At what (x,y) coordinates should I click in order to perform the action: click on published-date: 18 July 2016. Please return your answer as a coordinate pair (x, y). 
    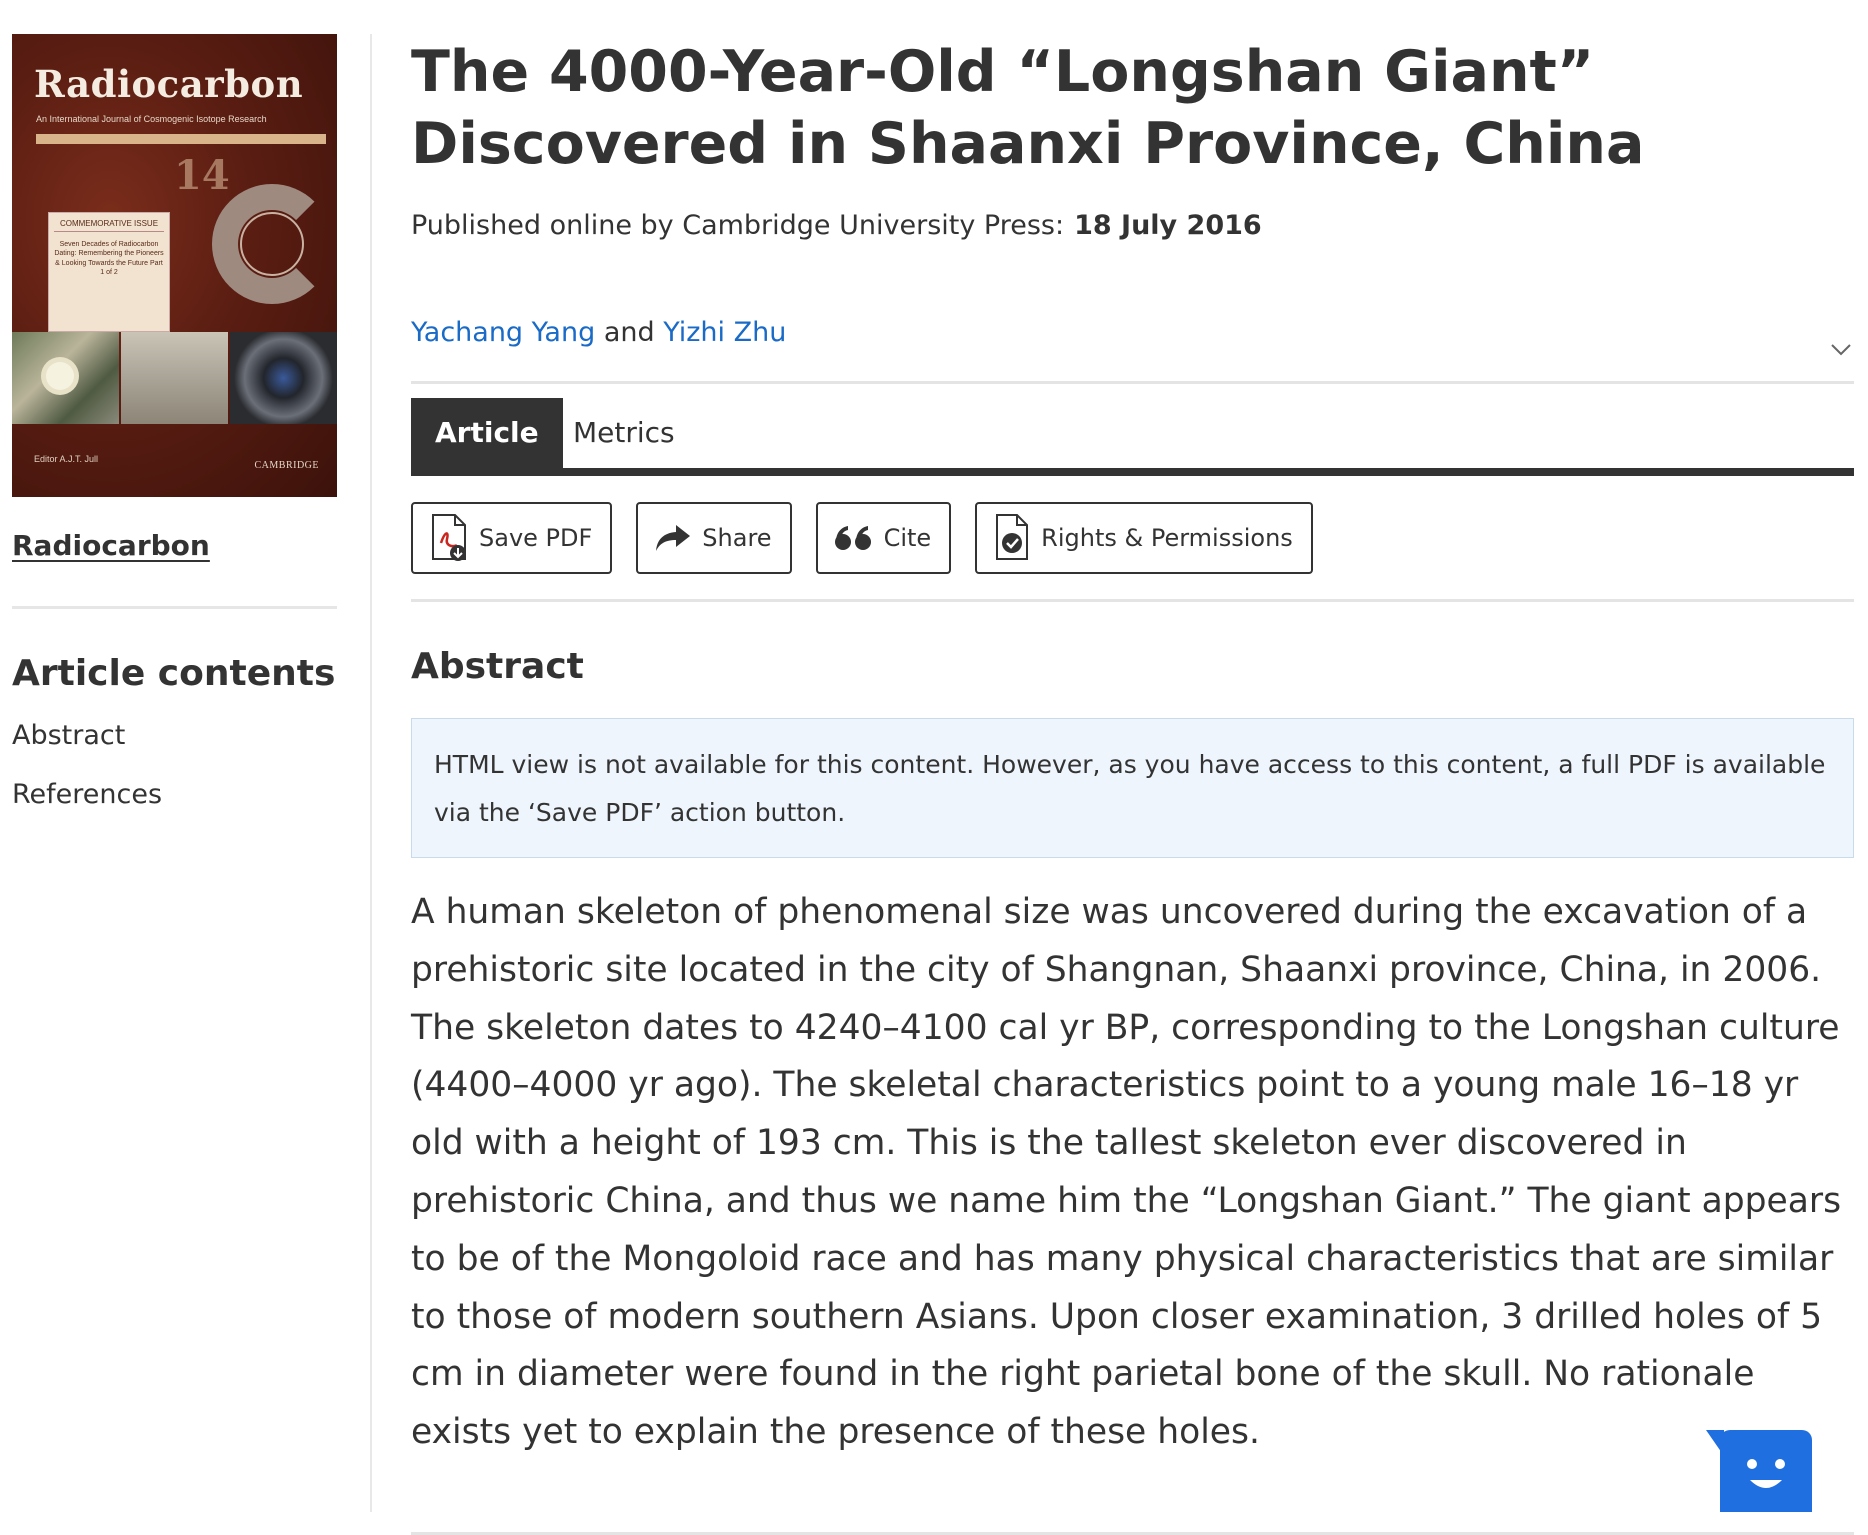
    Looking at the image, I should click on (1168, 225).